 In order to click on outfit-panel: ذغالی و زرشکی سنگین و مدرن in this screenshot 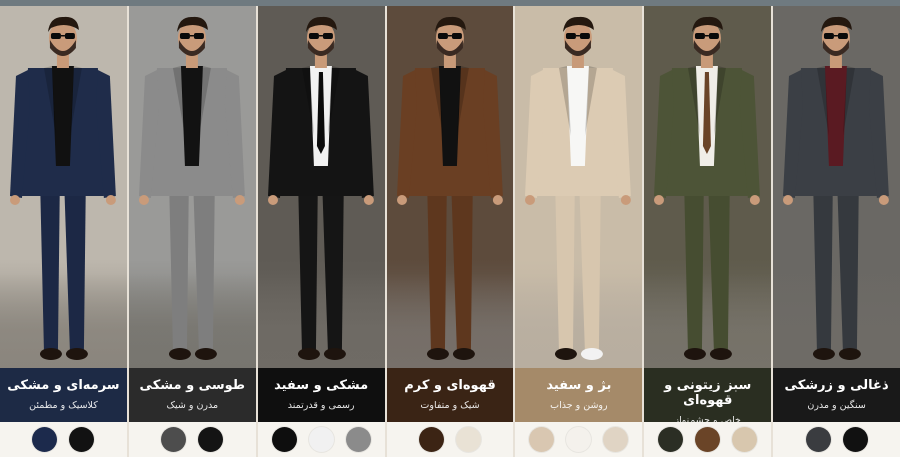, I will do `click(836, 231)`.